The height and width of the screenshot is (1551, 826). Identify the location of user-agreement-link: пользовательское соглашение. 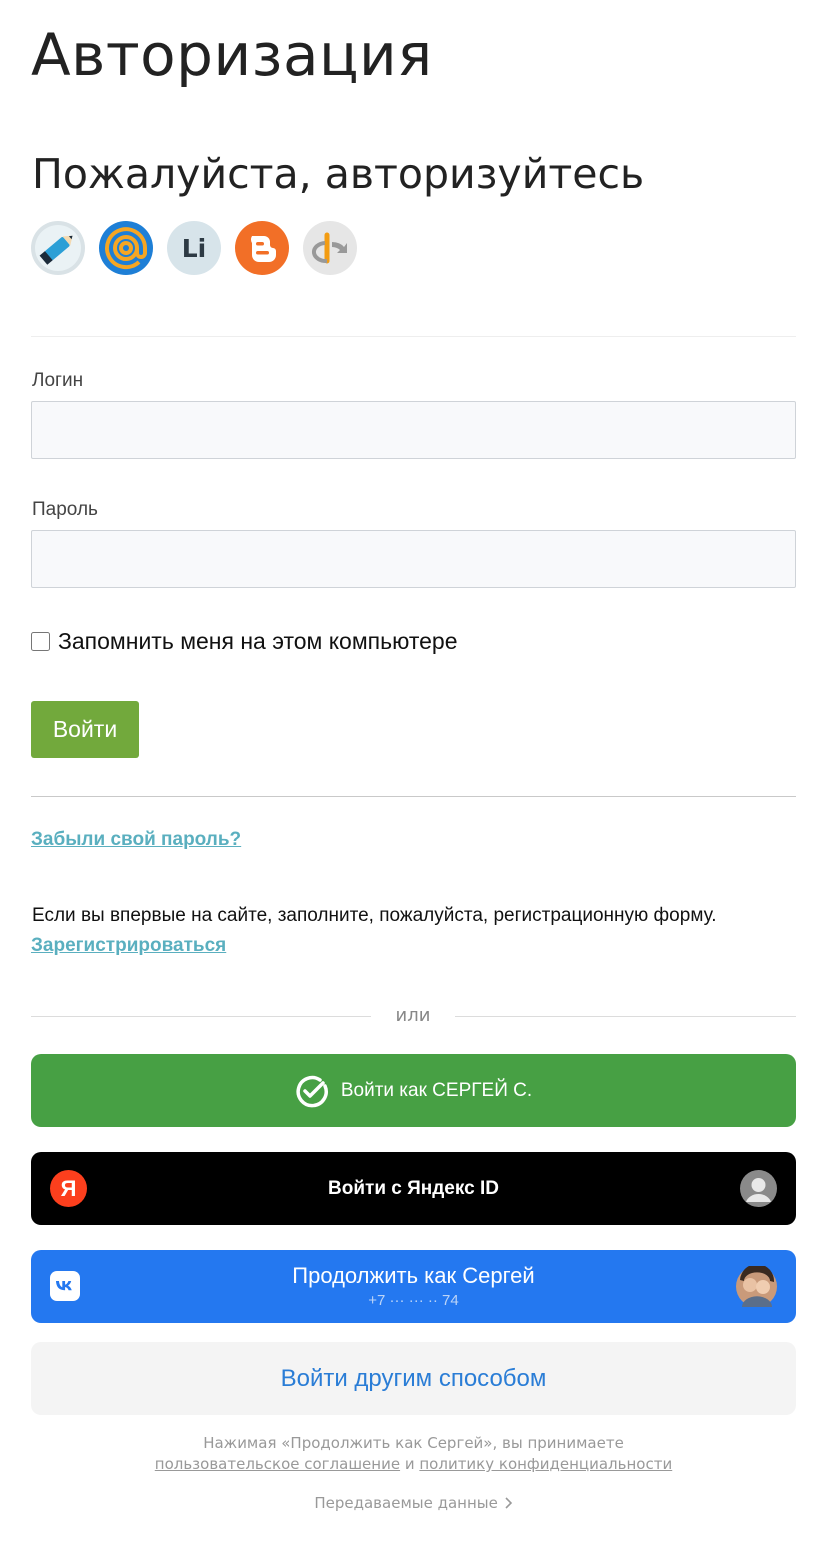
(277, 1464).